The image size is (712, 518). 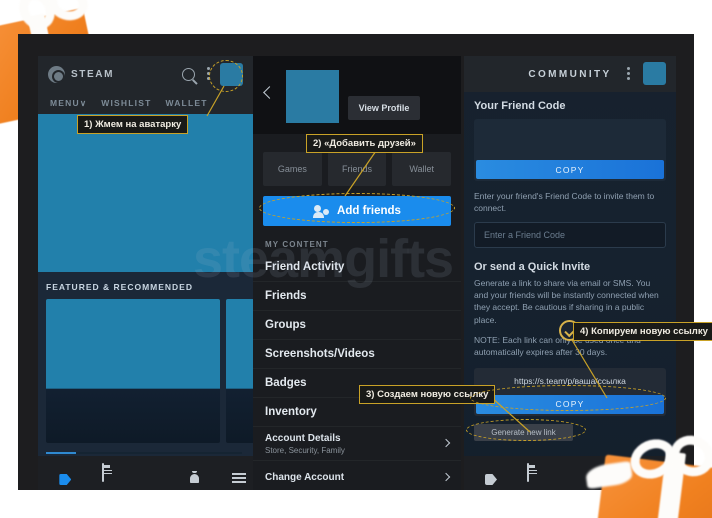 I want to click on community-header: COMMUNITY, so click(x=570, y=74).